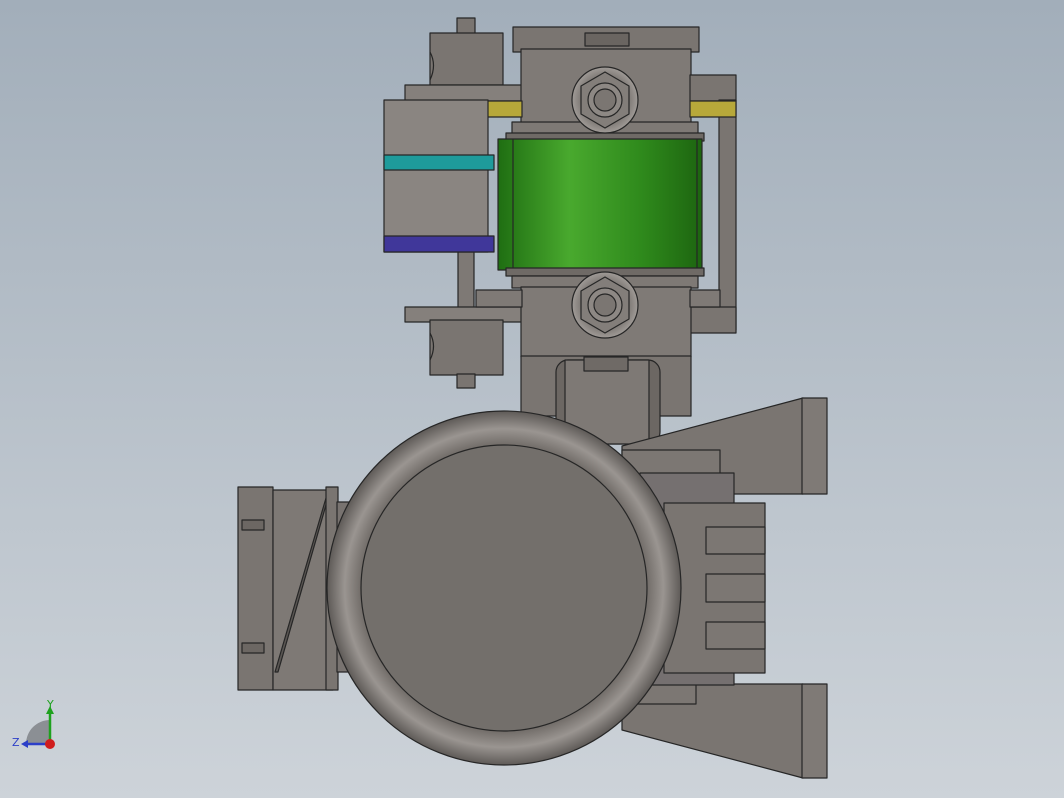 The height and width of the screenshot is (798, 1064). What do you see at coordinates (253, 525) in the screenshot?
I see `left-port-flange-tab-top` at bounding box center [253, 525].